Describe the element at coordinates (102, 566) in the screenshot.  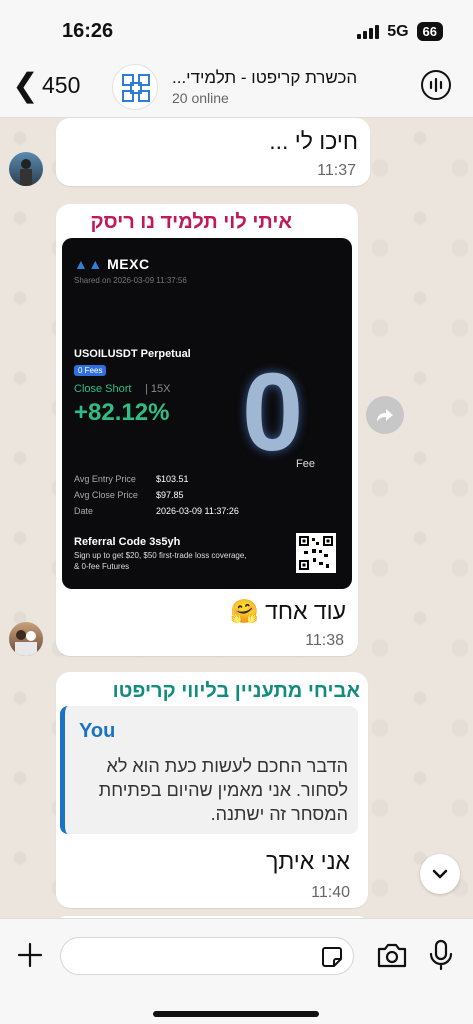
I see `promo-line-2: & 0-fee Futures` at that location.